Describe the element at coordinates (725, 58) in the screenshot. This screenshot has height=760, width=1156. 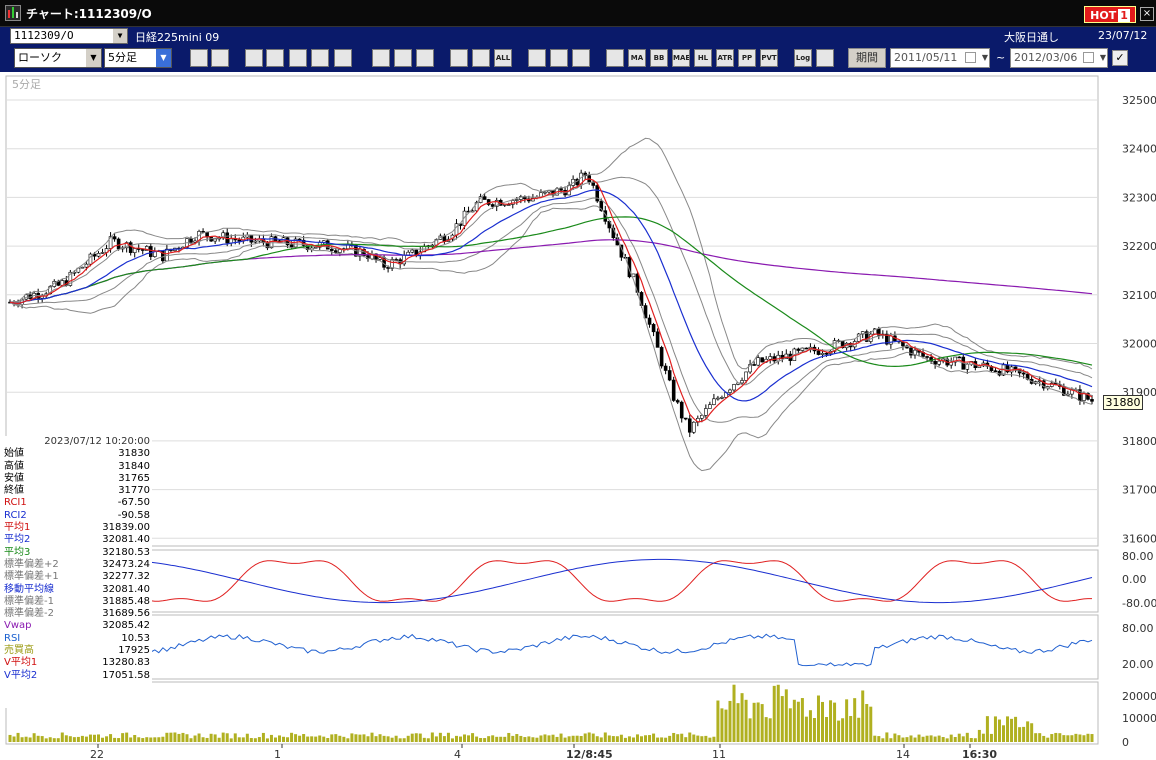
I see `atr-icon: ATR` at that location.